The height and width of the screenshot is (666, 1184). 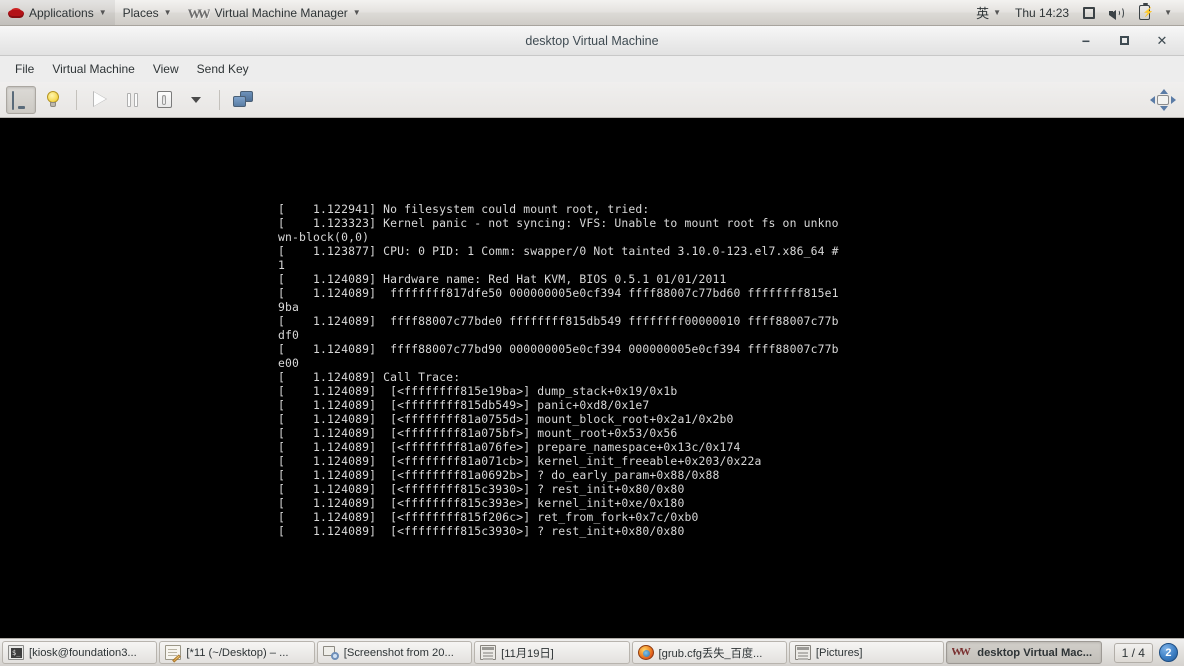 I want to click on fullscreen-button, so click(x=1163, y=100).